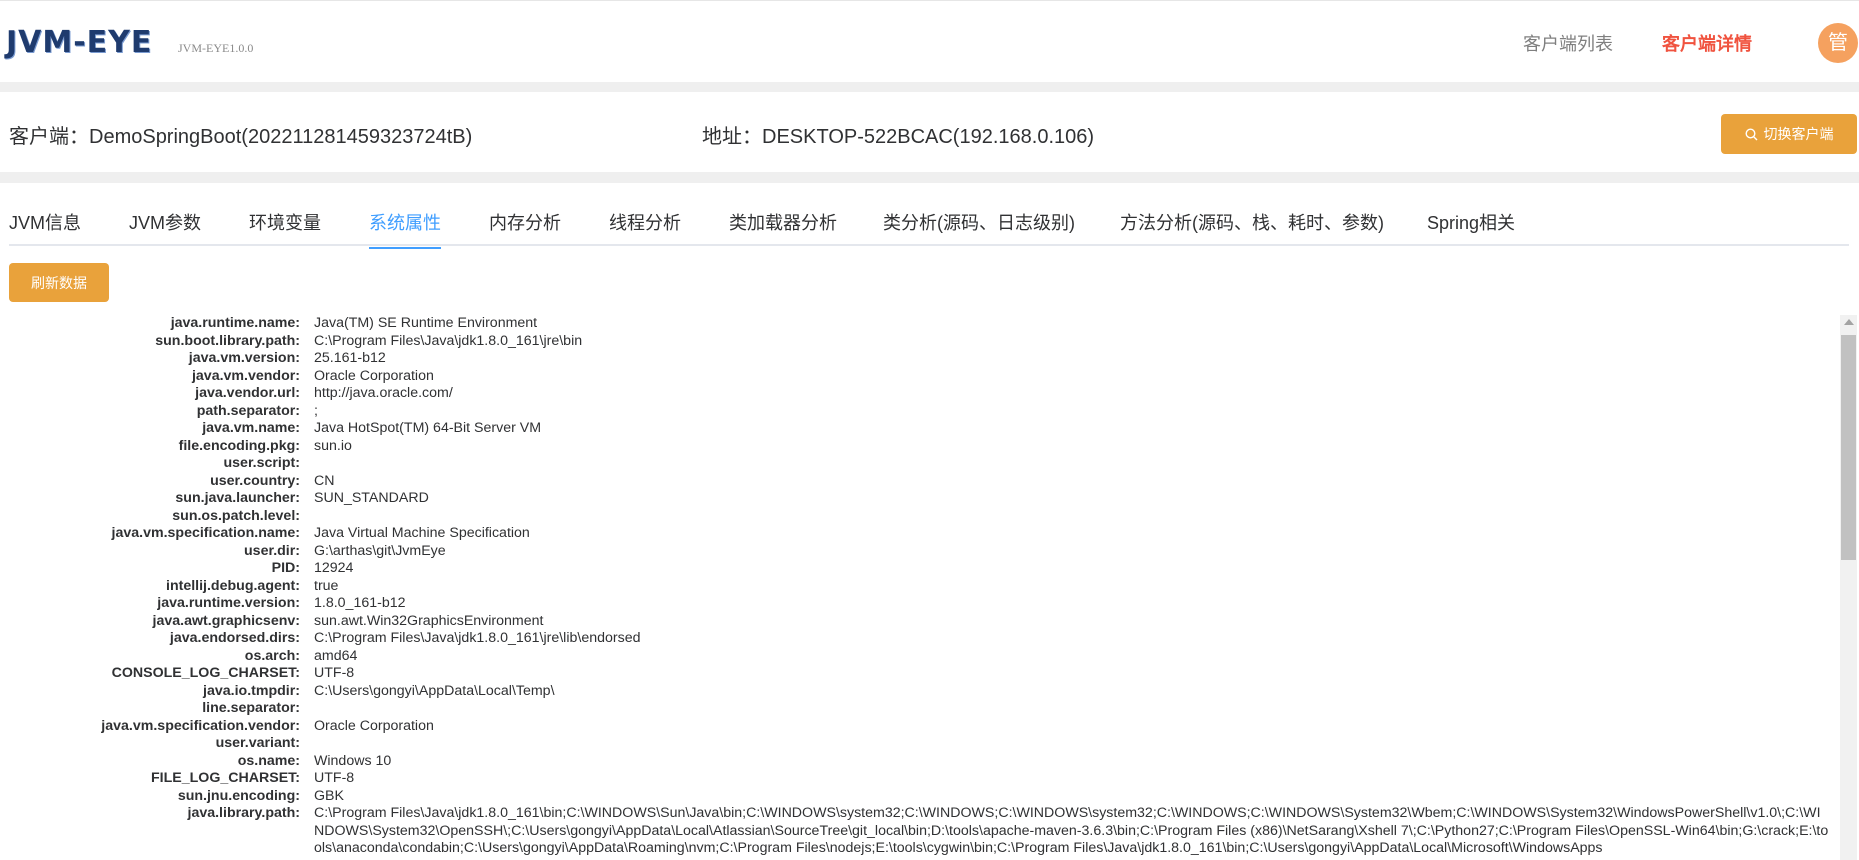  I want to click on property-key: user.variant:, so click(257, 743).